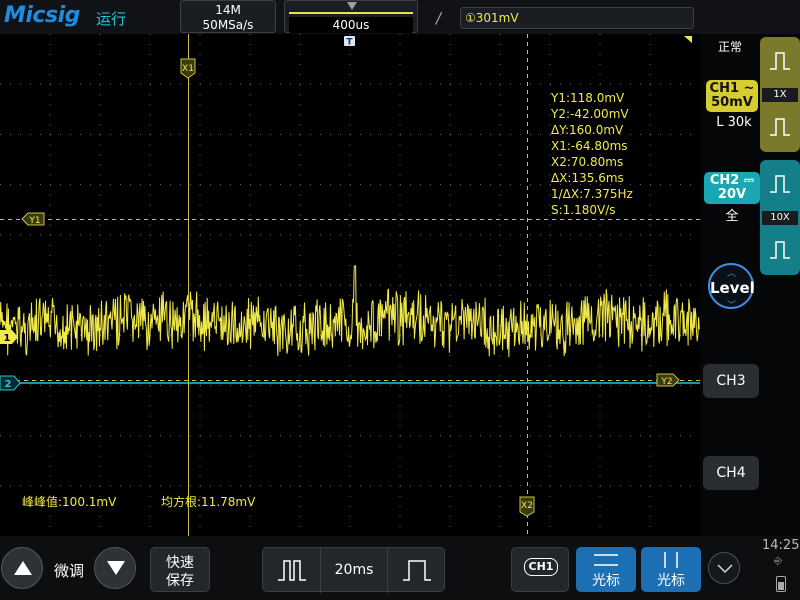 This screenshot has height=600, width=800. What do you see at coordinates (732, 102) in the screenshot?
I see `ch1-scale: 50mV` at bounding box center [732, 102].